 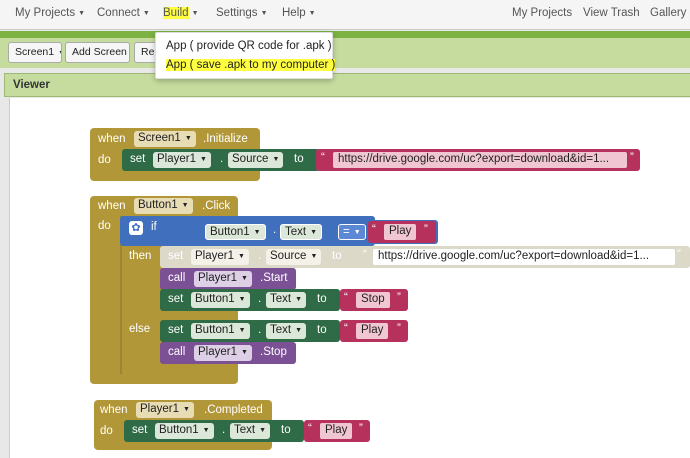 I want to click on method-name: .Start, so click(x=274, y=278).